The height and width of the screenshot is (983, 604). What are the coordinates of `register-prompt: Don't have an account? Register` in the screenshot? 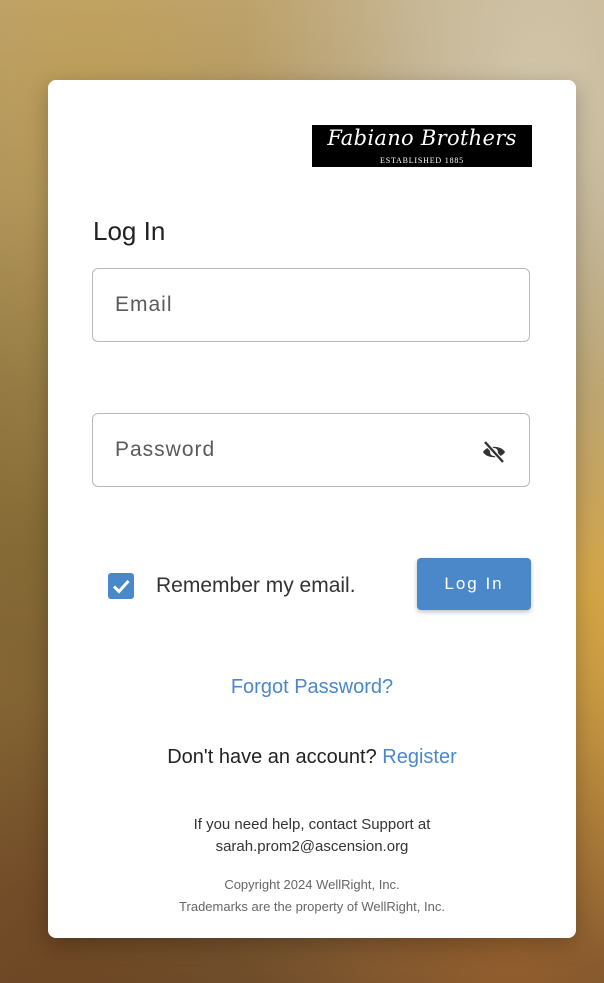 It's located at (312, 757).